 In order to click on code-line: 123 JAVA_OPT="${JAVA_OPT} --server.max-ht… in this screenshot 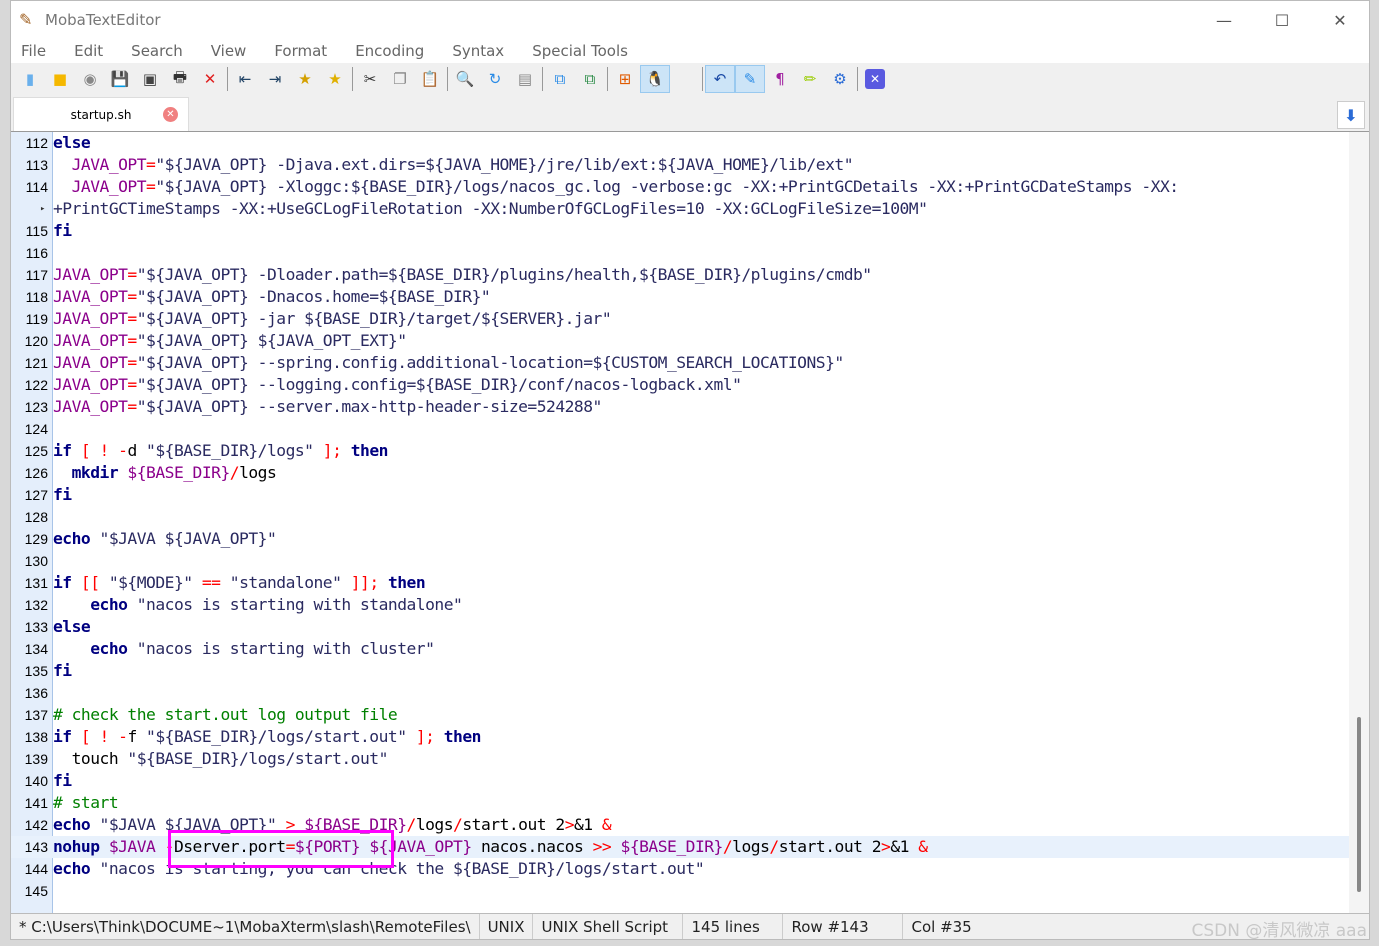, I will do `click(680, 407)`.